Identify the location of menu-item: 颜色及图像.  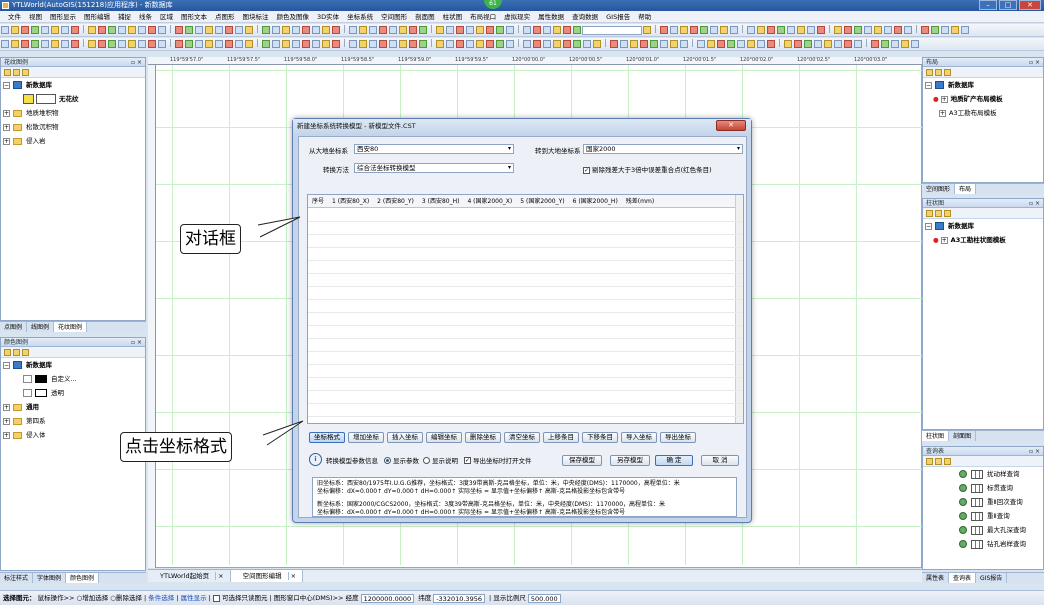
(293, 16).